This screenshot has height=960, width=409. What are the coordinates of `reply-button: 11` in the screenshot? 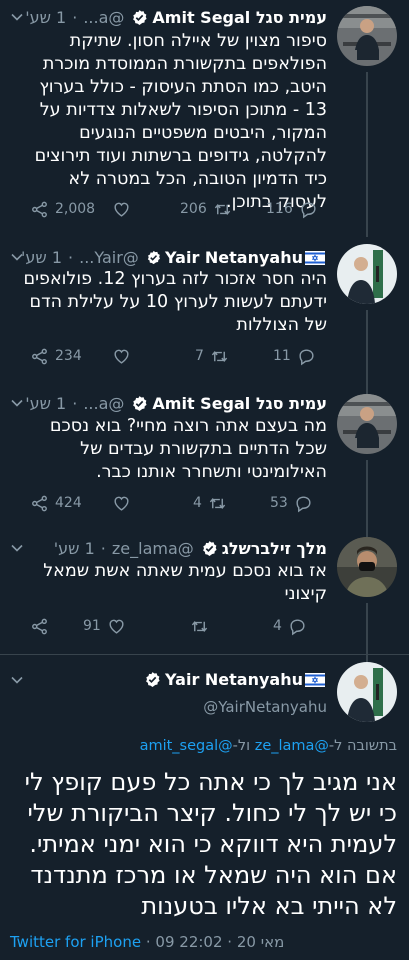 It's located at (294, 356).